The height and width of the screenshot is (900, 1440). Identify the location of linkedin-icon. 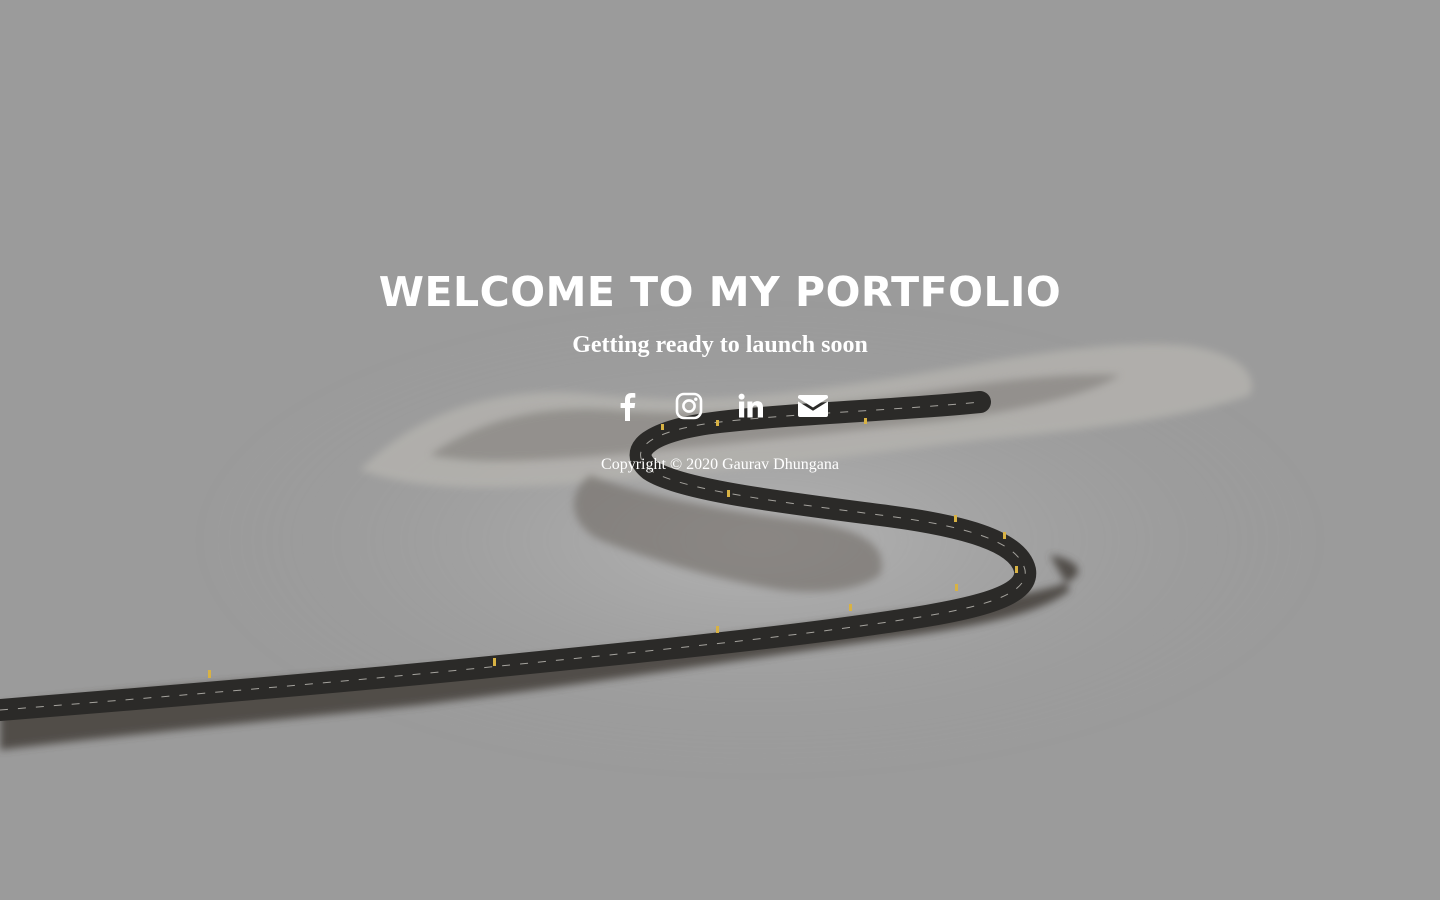
(750, 405).